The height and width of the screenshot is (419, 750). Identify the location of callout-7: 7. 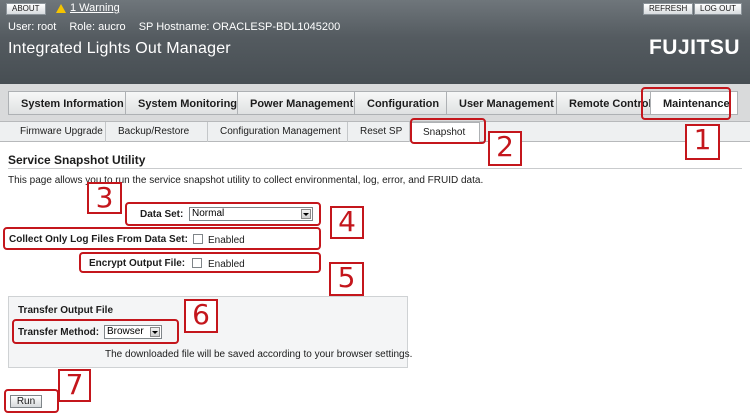
(74, 385).